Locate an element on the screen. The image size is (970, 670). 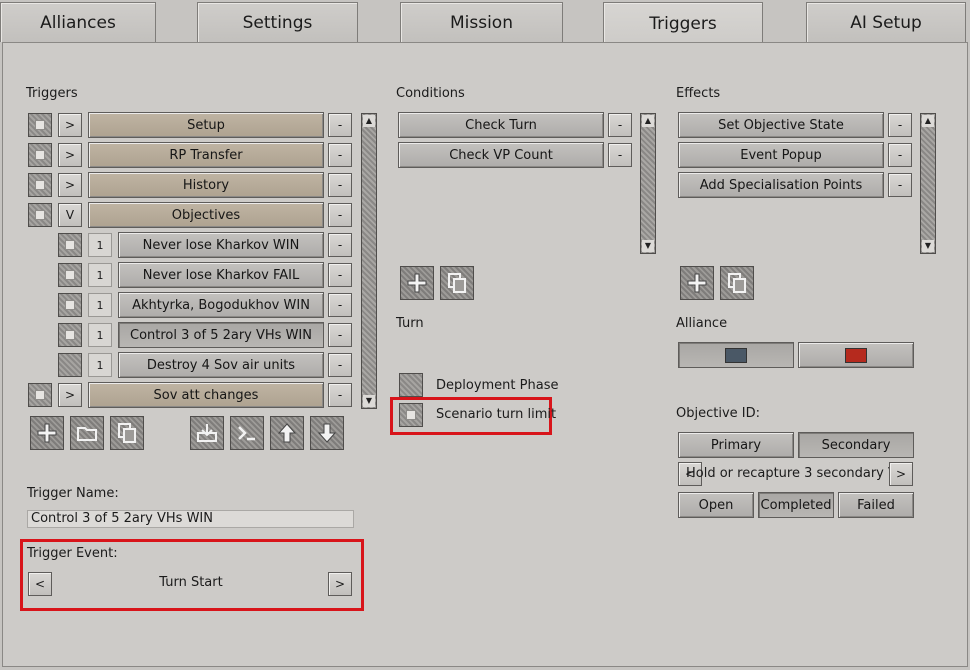
tab-settings: Settings is located at coordinates (277, 22).